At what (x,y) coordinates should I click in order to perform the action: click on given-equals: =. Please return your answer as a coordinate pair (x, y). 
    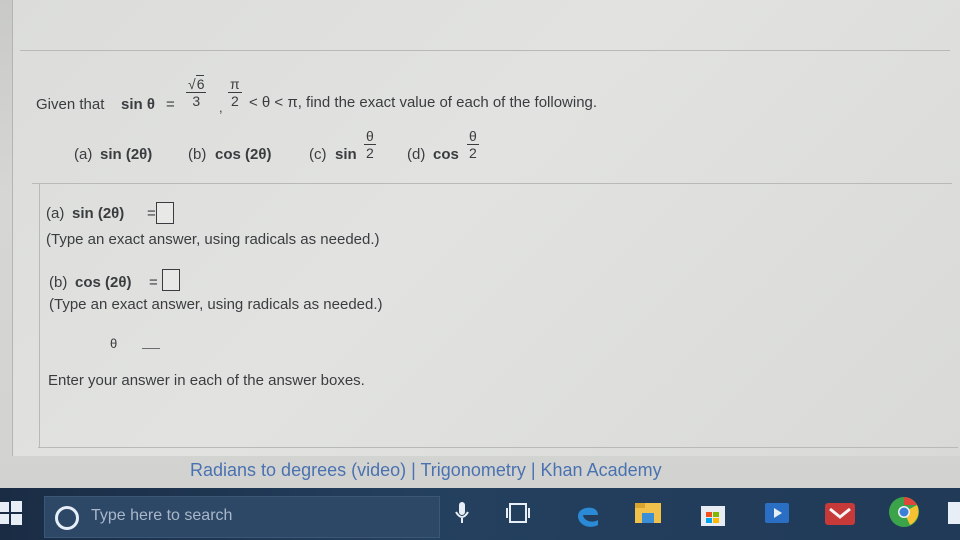
    Looking at the image, I should click on (170, 104).